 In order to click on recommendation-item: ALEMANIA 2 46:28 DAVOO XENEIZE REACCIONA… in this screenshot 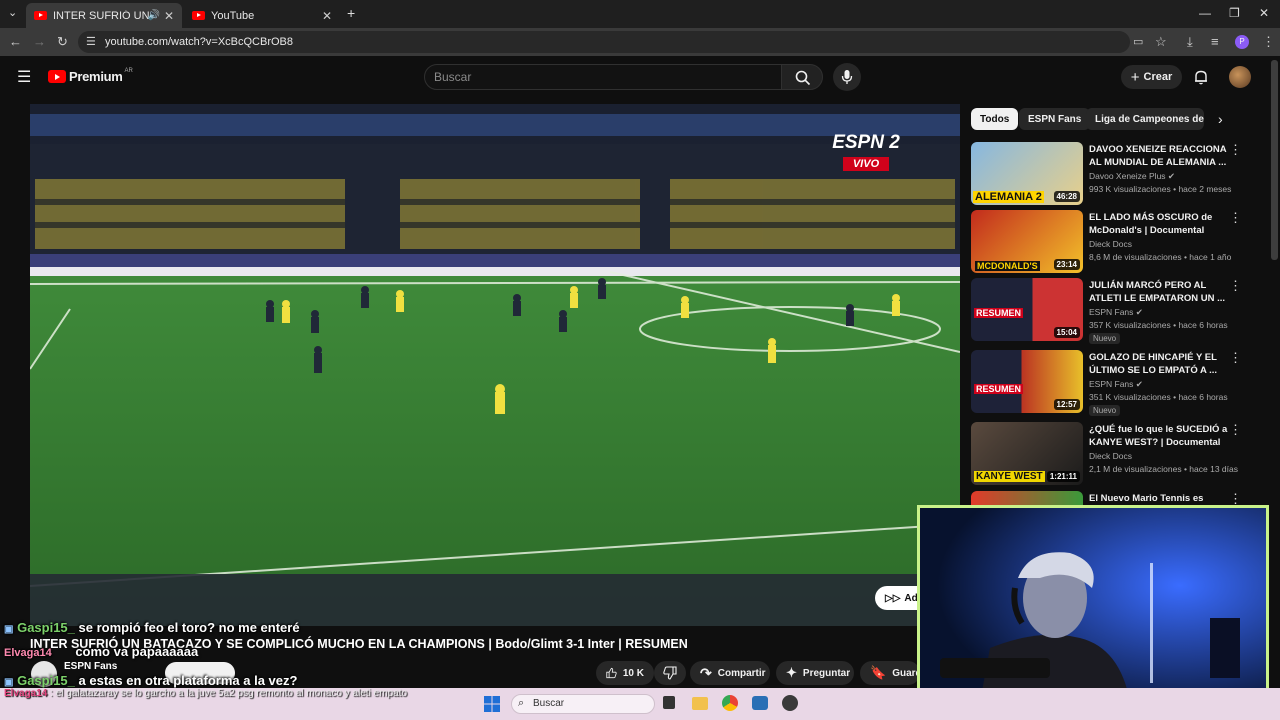, I will do `click(1119, 174)`.